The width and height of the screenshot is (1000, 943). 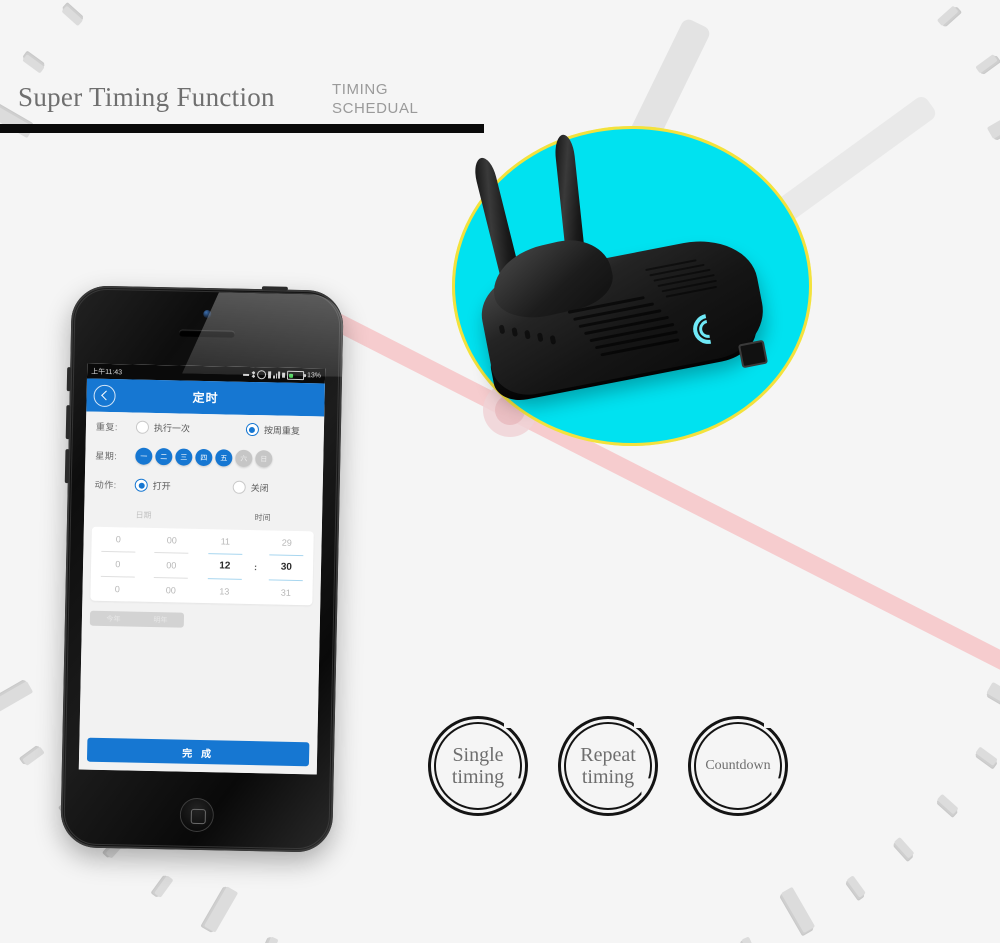 I want to click on app-bar: 定时, so click(x=205, y=397).